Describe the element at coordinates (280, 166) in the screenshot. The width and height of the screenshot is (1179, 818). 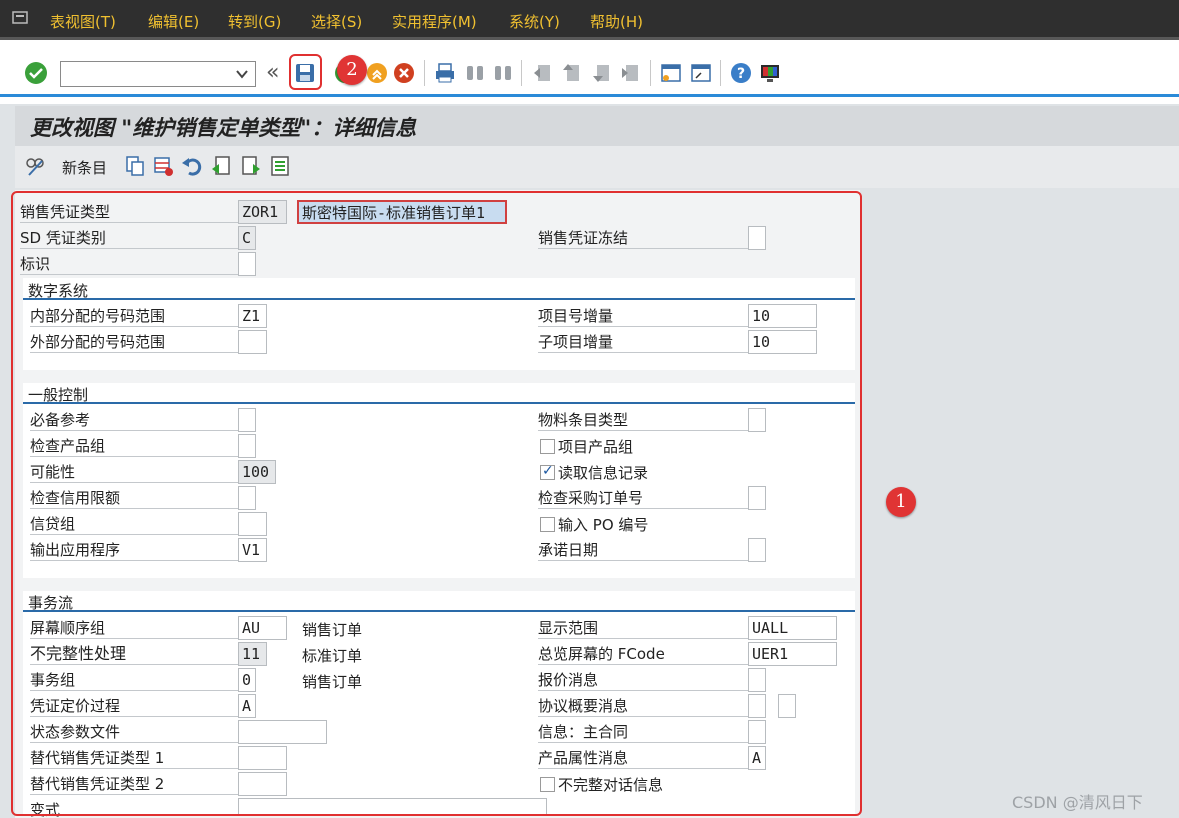
I see `select-all-icon` at that location.